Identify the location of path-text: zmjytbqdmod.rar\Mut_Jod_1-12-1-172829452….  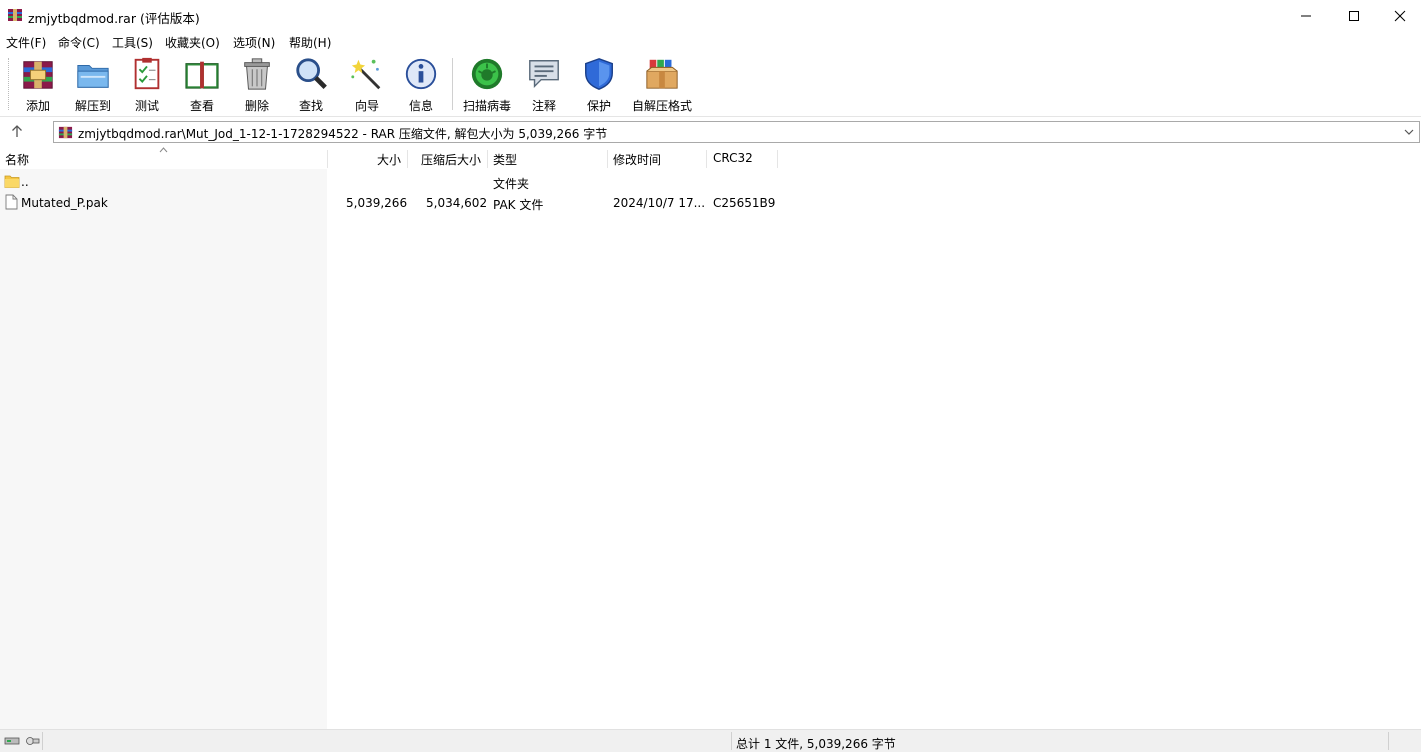
(343, 134).